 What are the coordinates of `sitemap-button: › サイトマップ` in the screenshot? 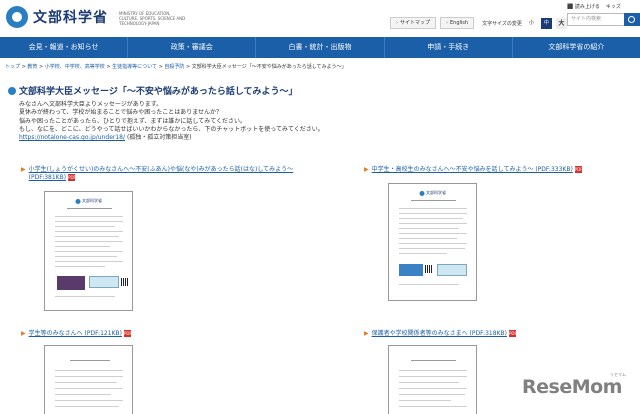 It's located at (413, 23).